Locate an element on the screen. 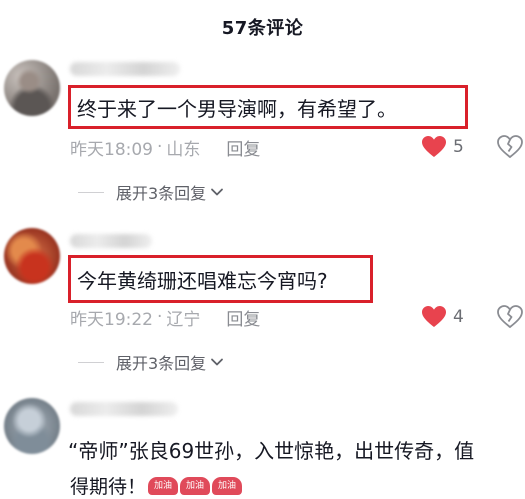 This screenshot has width=525, height=499. comment-text: “帝师”张良69世孙，入世惊艳，出世传奇，值 is located at coordinates (271, 451).